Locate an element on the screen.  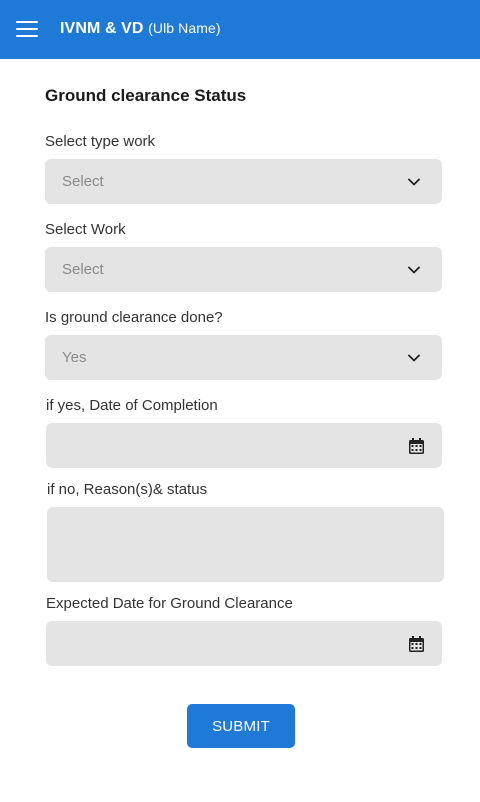
completion-date-field is located at coordinates (244, 445).